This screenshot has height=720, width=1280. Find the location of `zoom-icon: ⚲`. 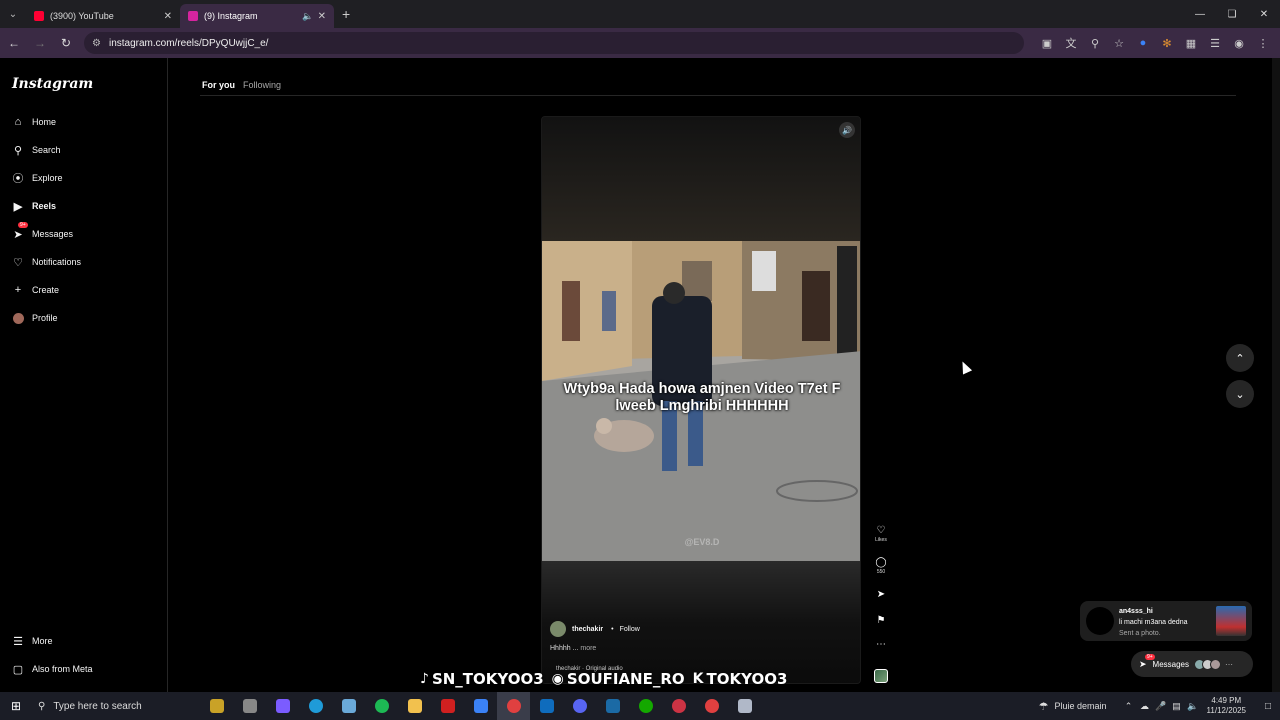

zoom-icon: ⚲ is located at coordinates (1095, 43).